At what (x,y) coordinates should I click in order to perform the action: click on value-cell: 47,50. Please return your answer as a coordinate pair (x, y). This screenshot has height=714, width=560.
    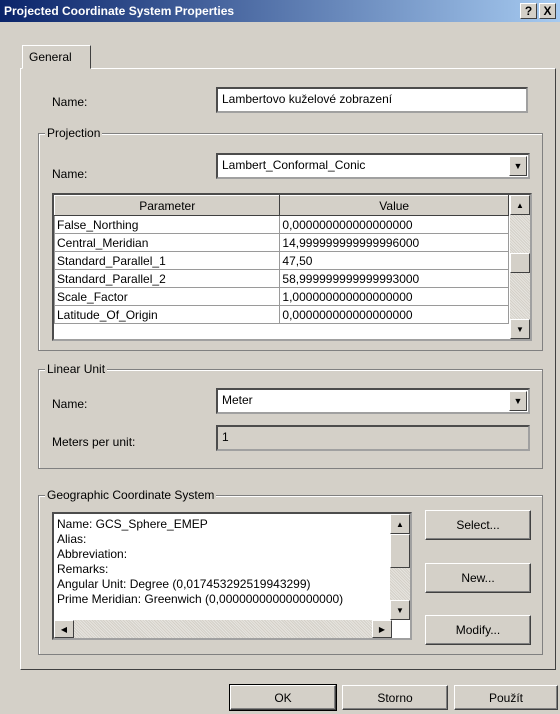
    Looking at the image, I should click on (394, 260).